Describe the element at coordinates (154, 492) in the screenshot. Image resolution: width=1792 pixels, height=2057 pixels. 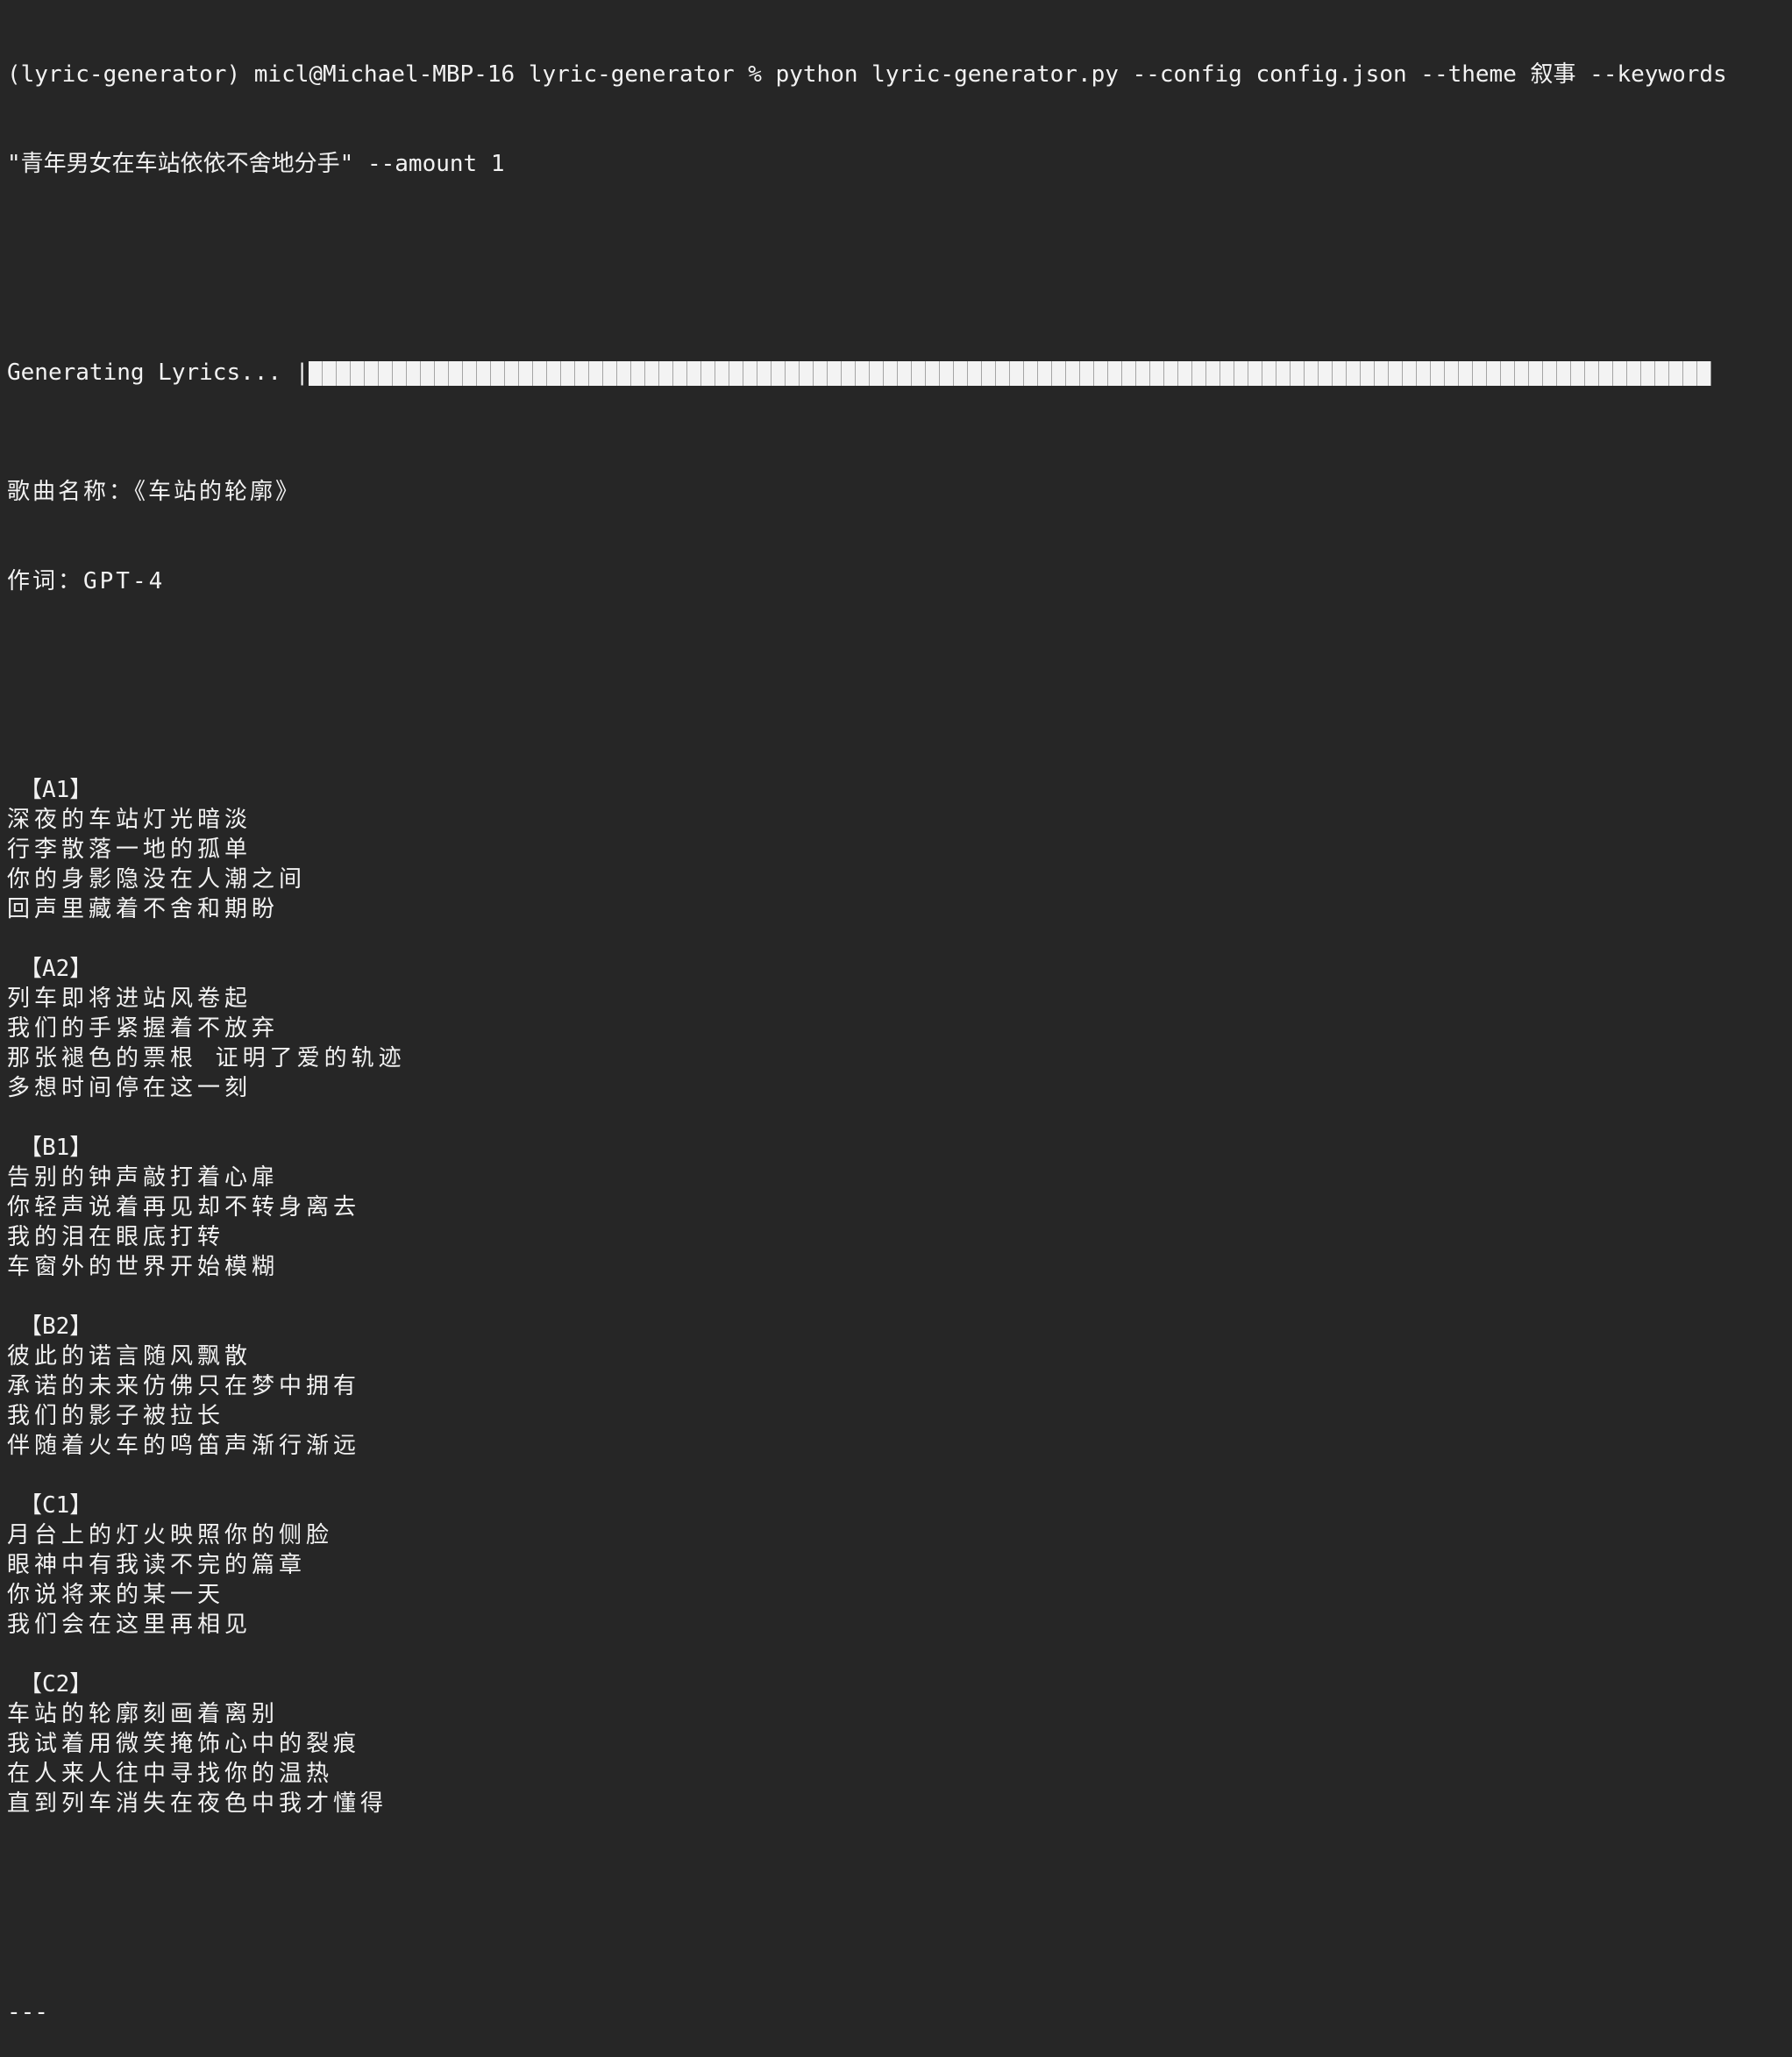
I see `song-title-line: 歌曲名称：《车站的轮廓》` at that location.